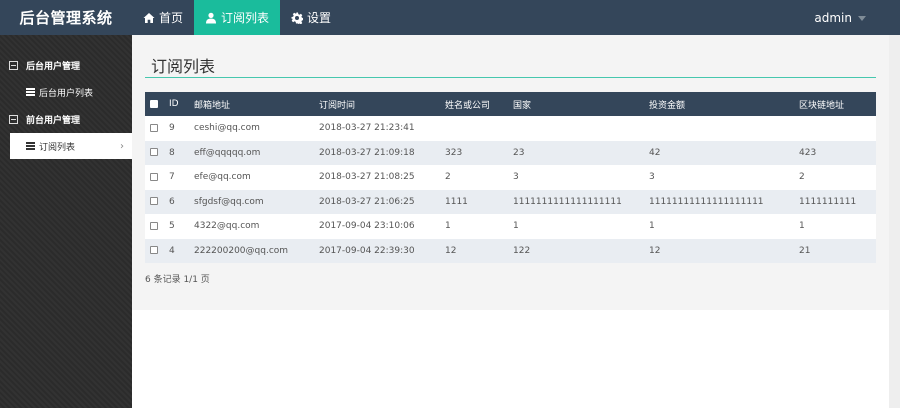  I want to click on top-navbar: 后台管理系统 首页 订阅列表 设置 admin, so click(450, 17).